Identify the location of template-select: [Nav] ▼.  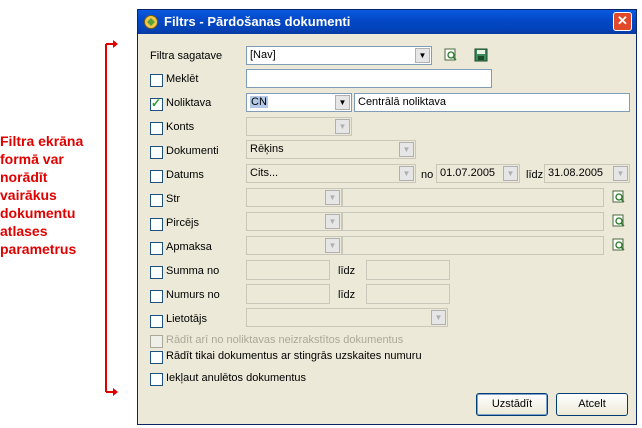
(339, 55).